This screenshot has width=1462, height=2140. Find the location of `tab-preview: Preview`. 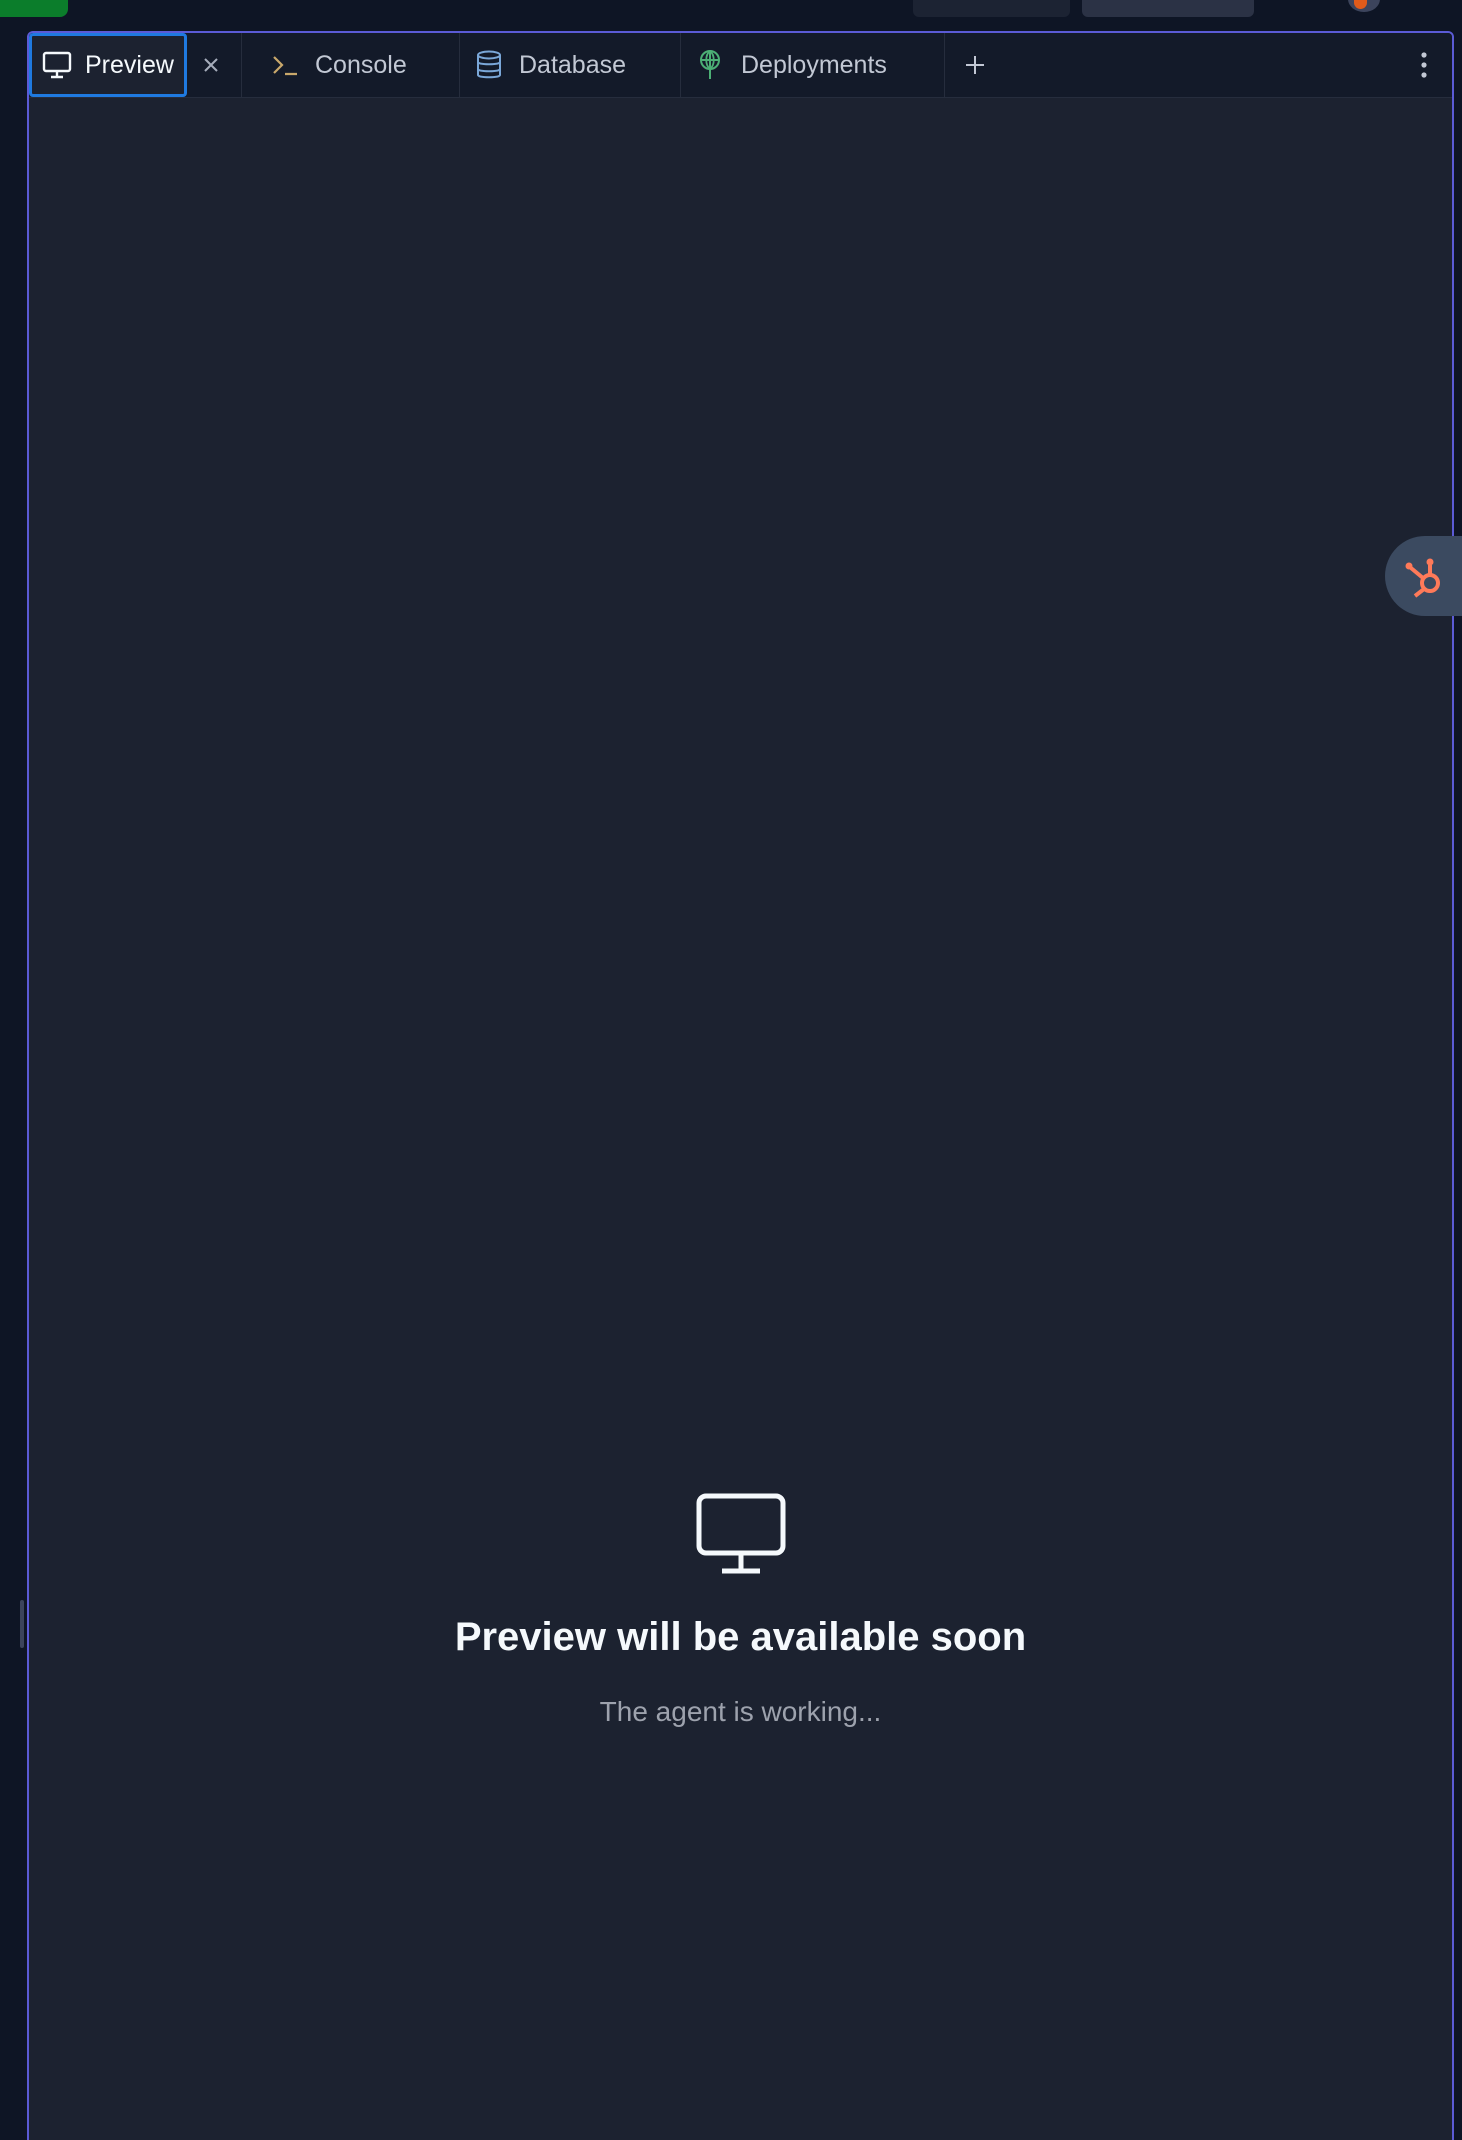

tab-preview: Preview is located at coordinates (108, 65).